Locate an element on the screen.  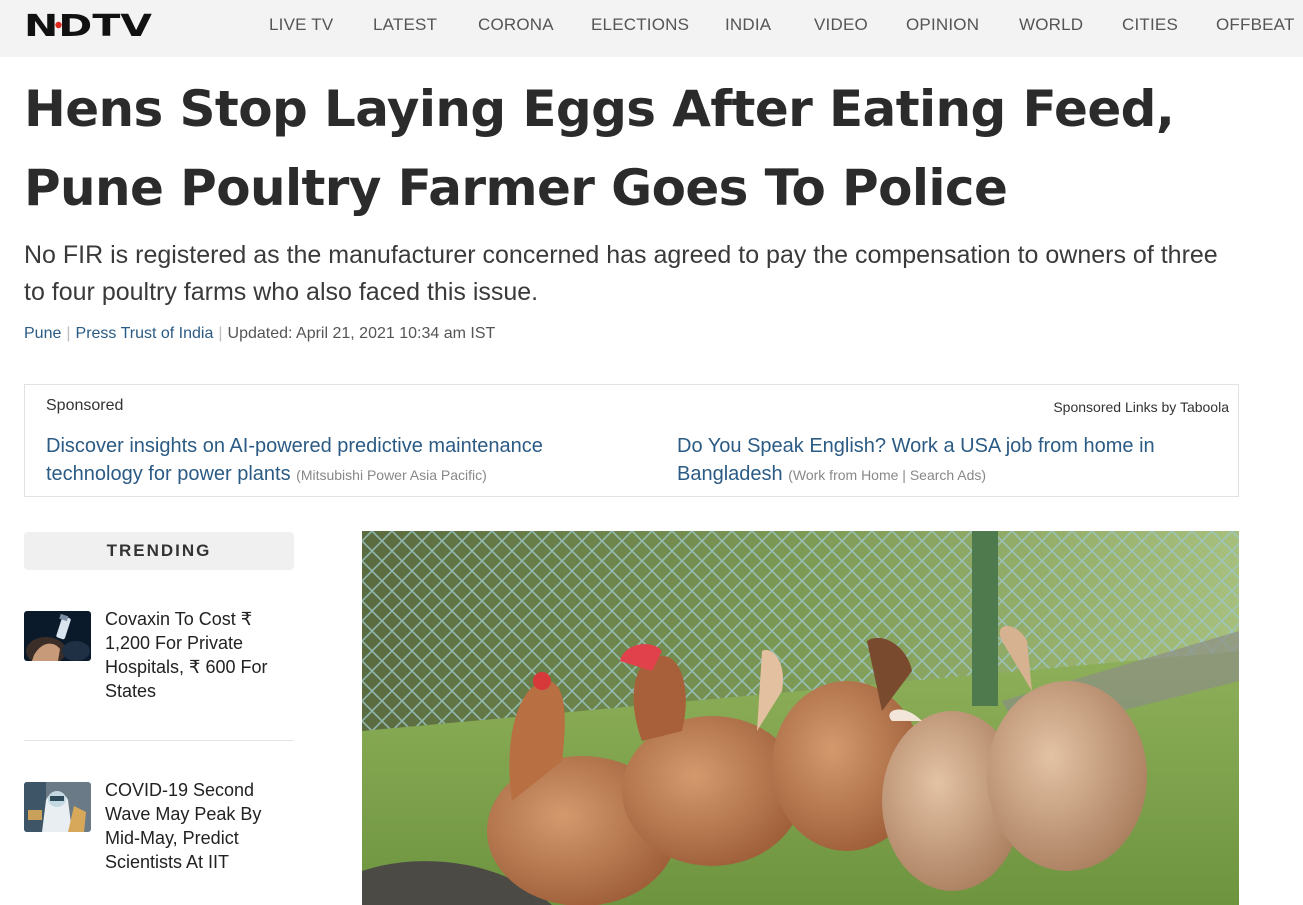
byline-updated-time: Updated: April 21, 2021 10:34 am IST is located at coordinates (361, 333).